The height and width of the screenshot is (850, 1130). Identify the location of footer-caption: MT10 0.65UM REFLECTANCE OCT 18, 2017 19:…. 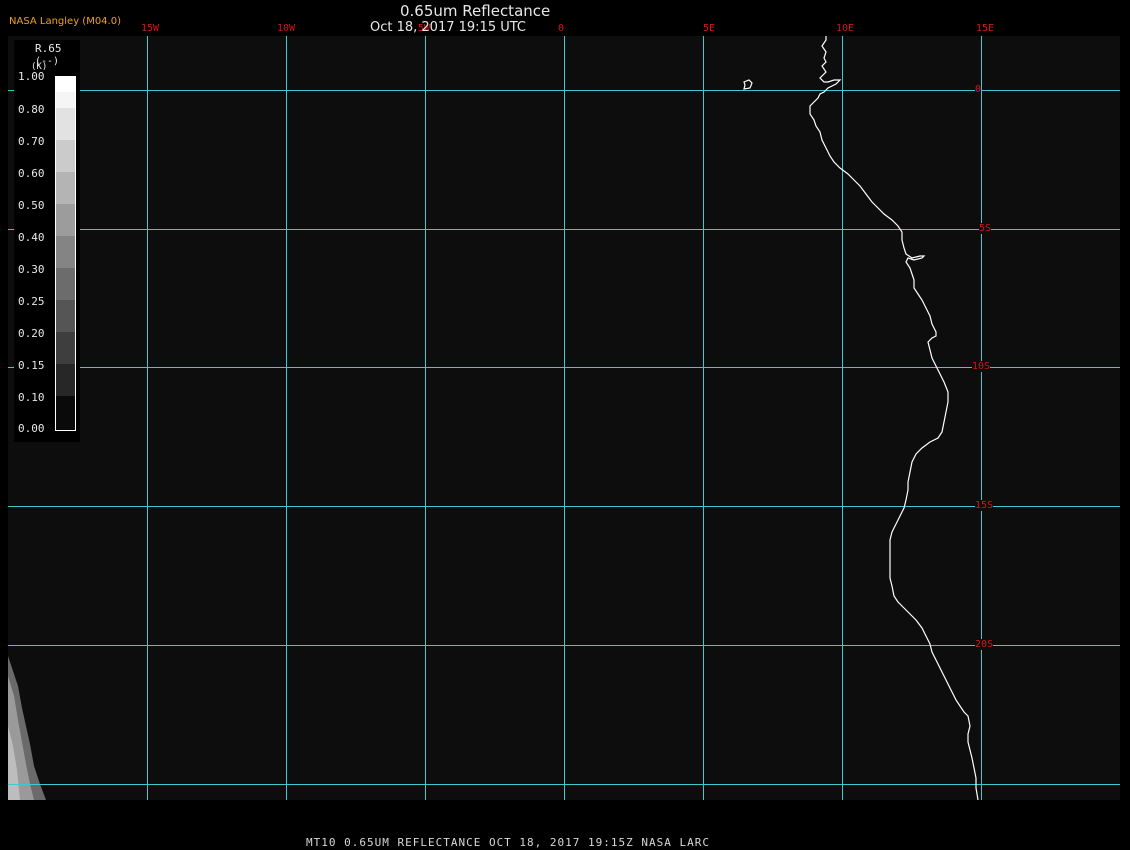
(508, 842).